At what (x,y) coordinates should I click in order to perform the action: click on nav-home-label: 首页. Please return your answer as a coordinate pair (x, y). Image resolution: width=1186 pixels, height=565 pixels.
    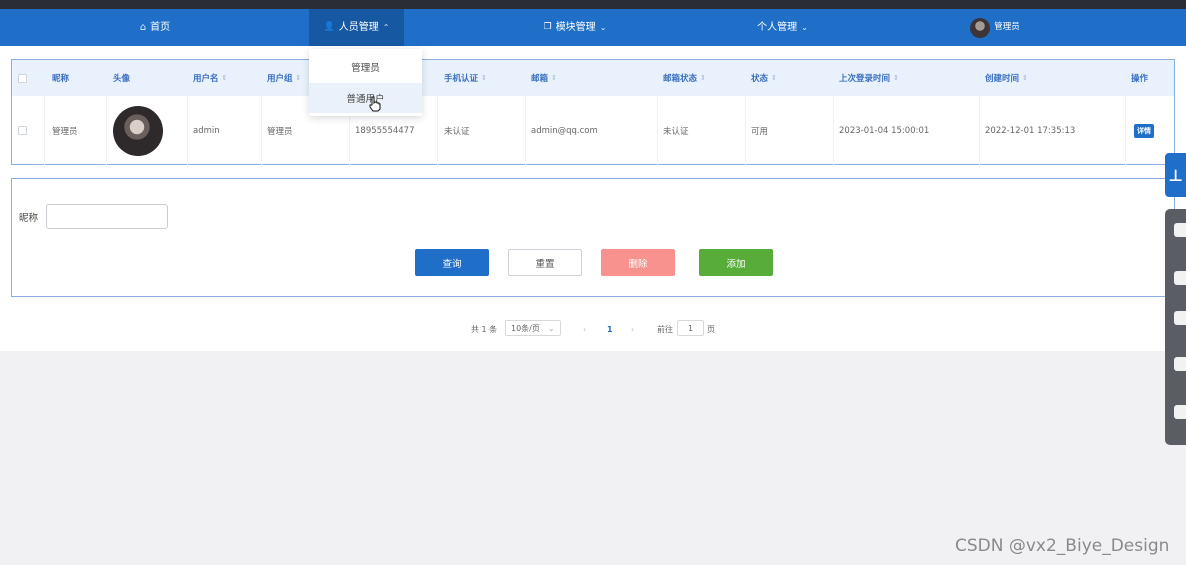
    Looking at the image, I should click on (160, 27).